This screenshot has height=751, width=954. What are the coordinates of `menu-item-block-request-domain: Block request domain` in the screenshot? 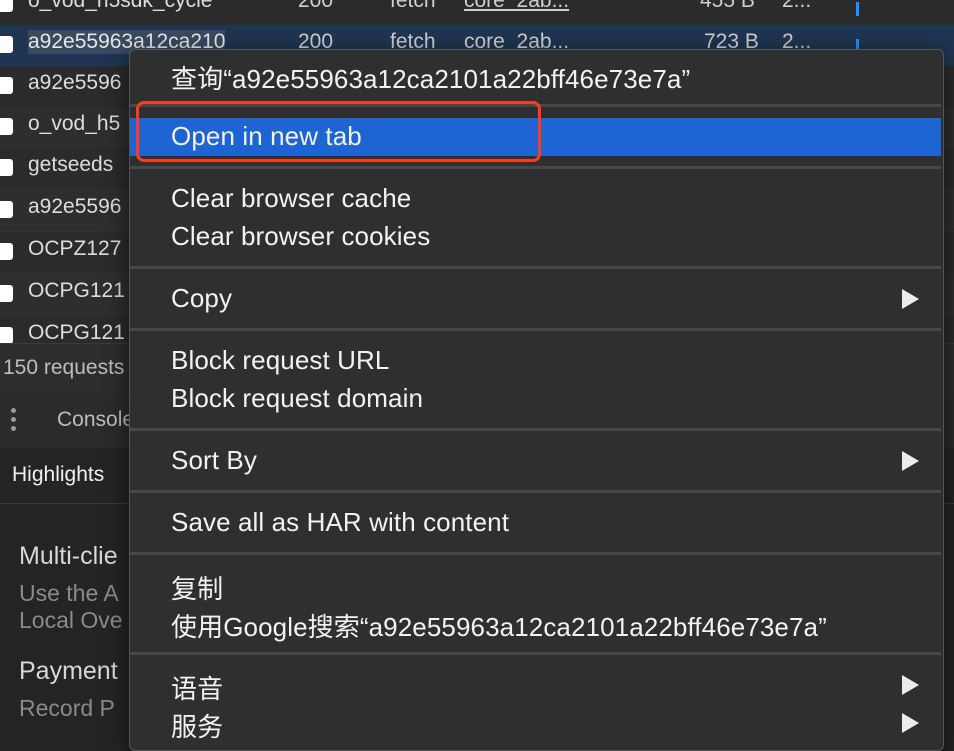 It's located at (535, 399).